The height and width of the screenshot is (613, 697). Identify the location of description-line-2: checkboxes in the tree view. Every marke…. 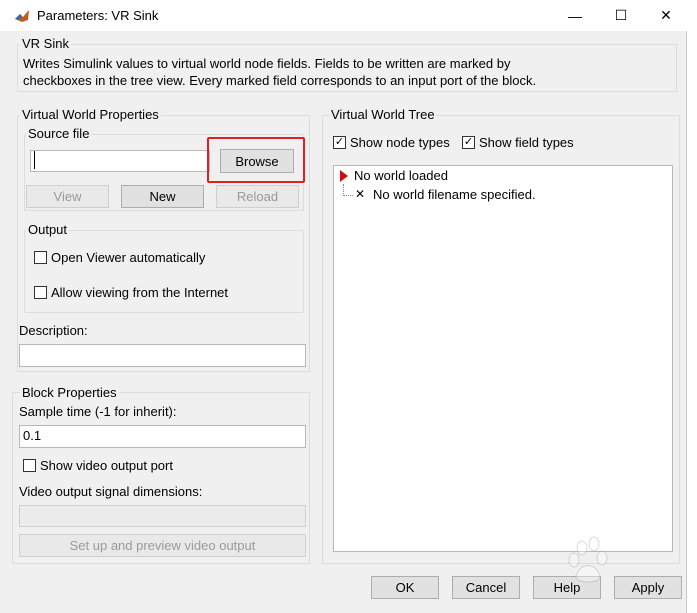
(280, 80).